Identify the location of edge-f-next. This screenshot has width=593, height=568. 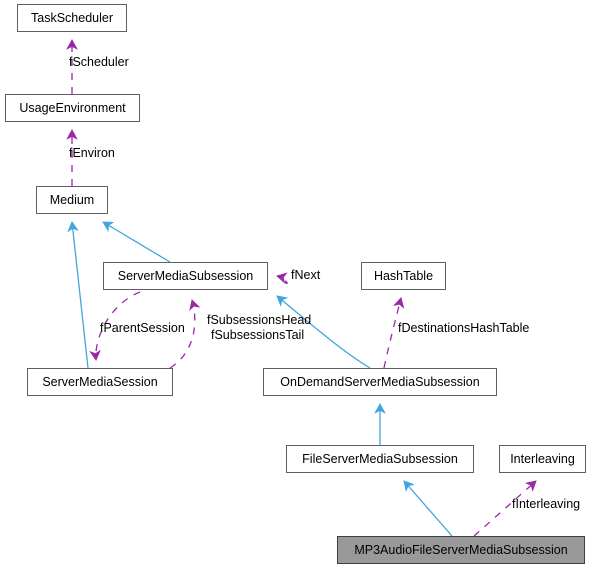
(282, 278).